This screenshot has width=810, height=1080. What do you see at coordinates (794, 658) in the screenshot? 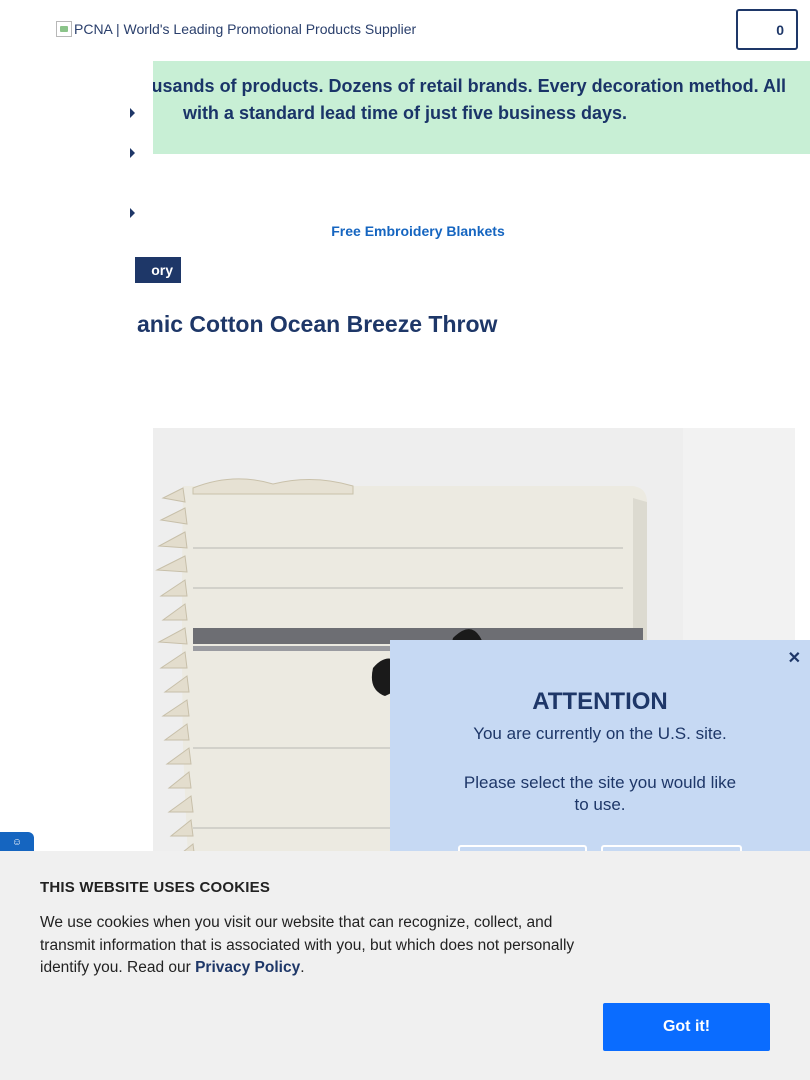
I see `close-icon: ✕` at bounding box center [794, 658].